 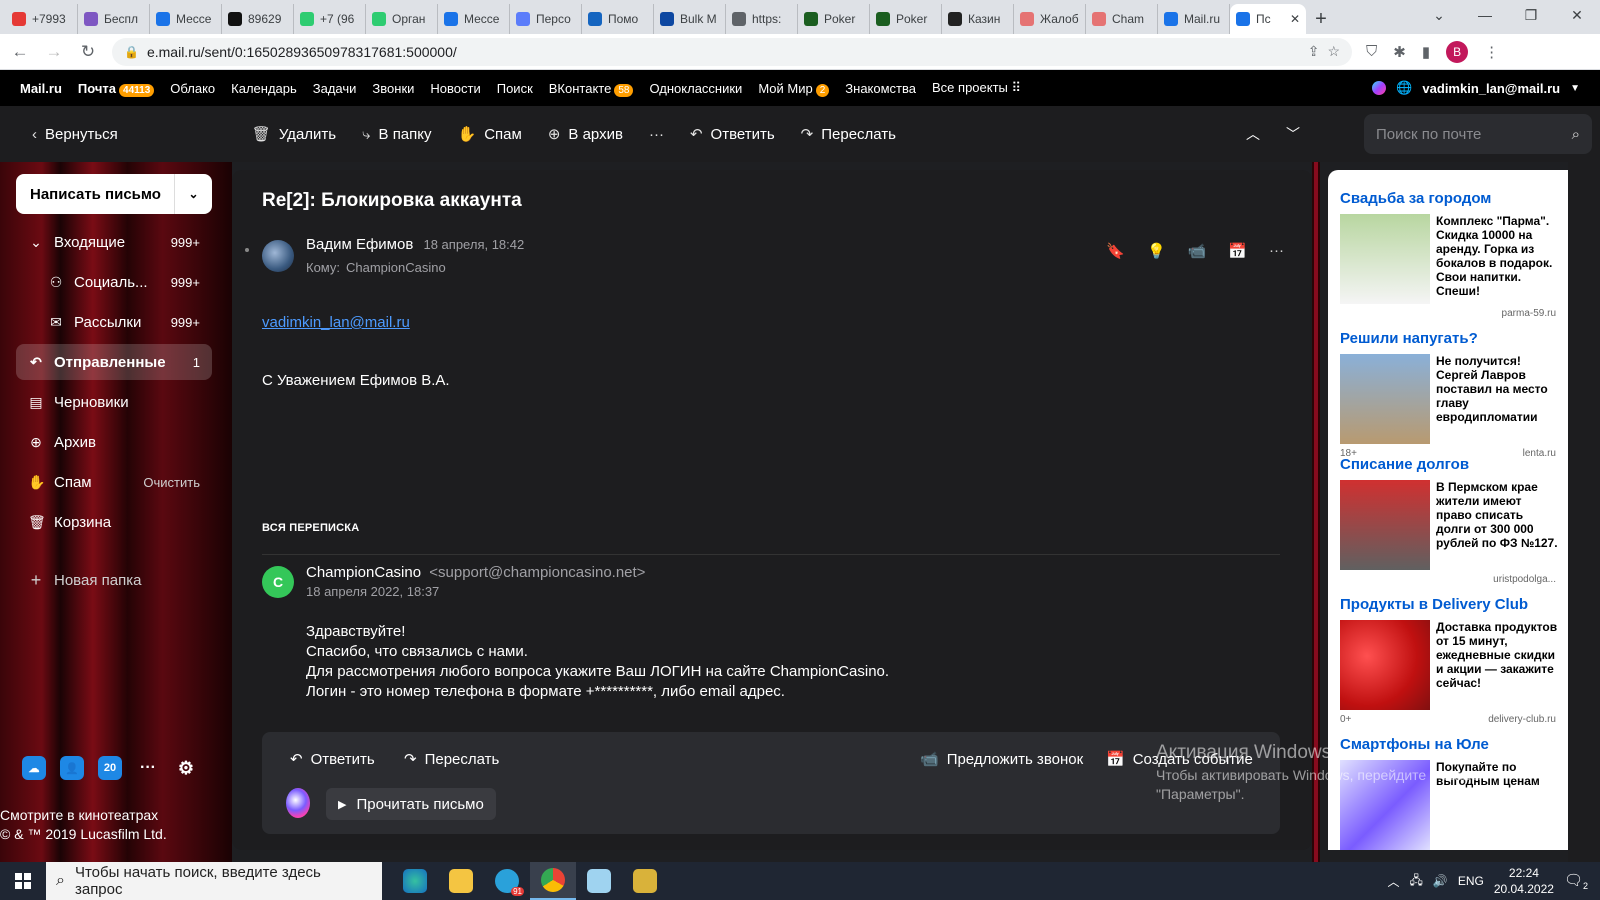 I want to click on compose-button: Написать письмо ⌄, so click(x=114, y=194).